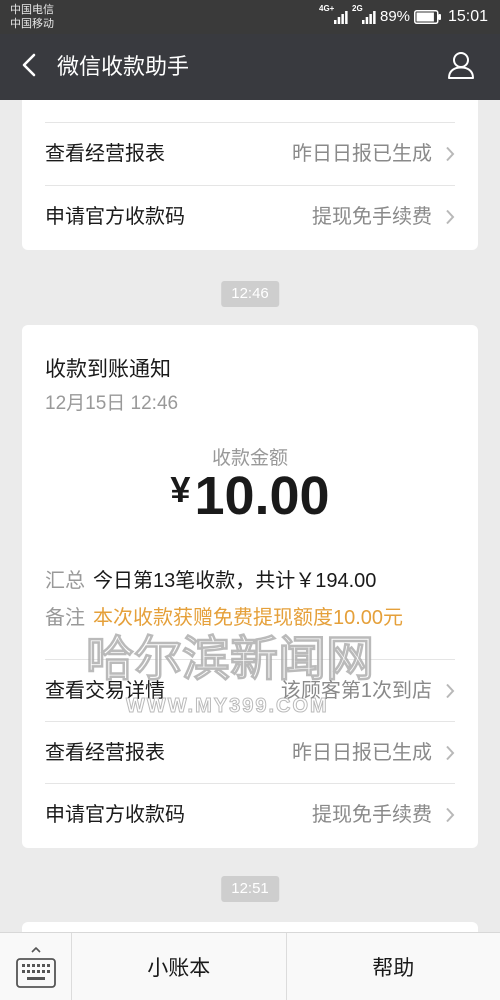 This screenshot has height=1000, width=500. What do you see at coordinates (32, 10) in the screenshot?
I see `carrier-primary: 中国电信` at bounding box center [32, 10].